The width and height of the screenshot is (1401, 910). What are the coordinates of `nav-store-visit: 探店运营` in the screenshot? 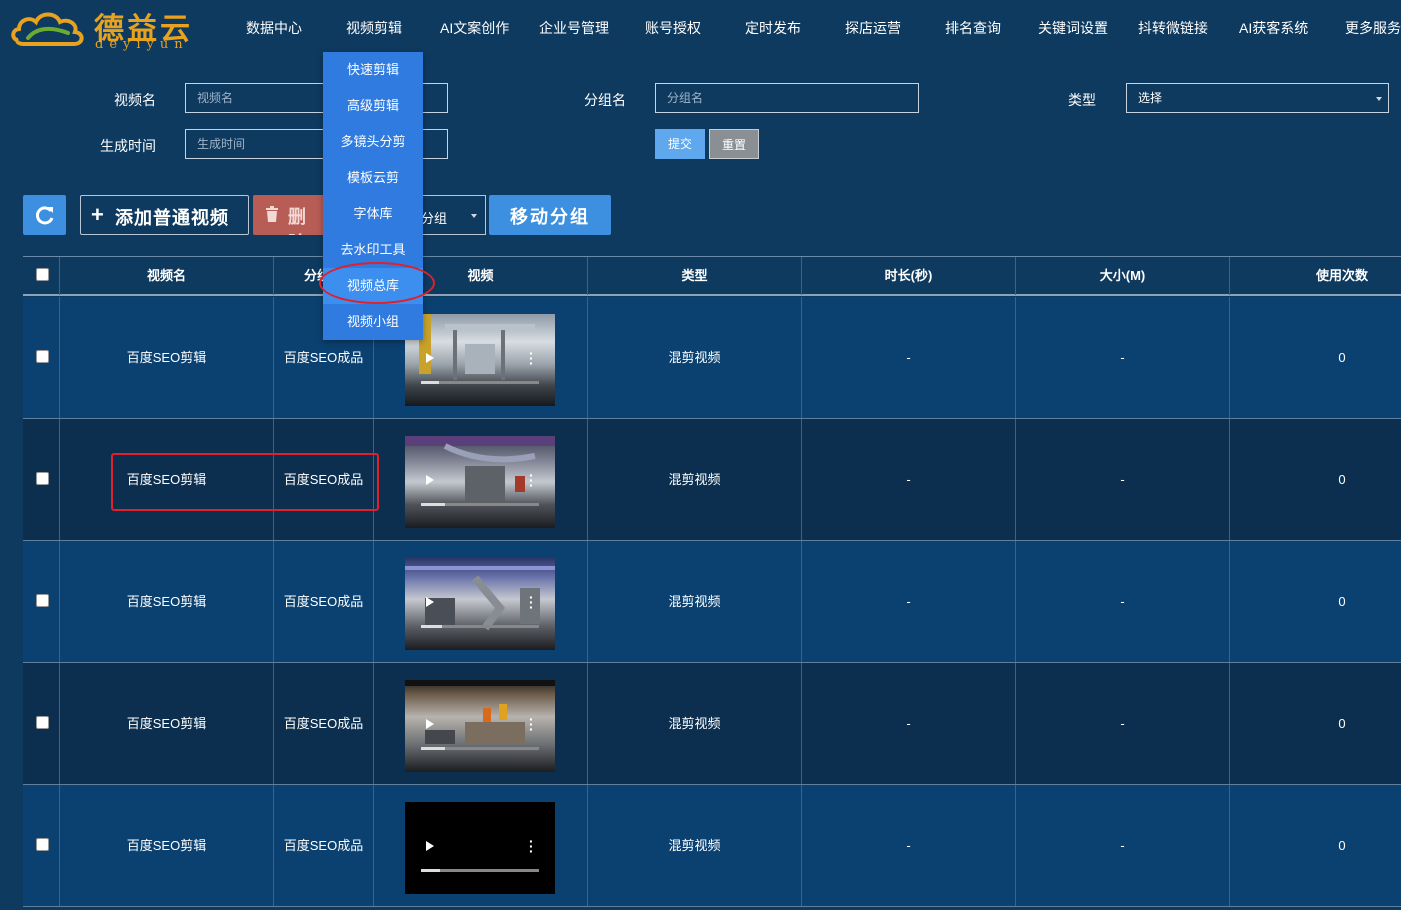 It's located at (873, 28).